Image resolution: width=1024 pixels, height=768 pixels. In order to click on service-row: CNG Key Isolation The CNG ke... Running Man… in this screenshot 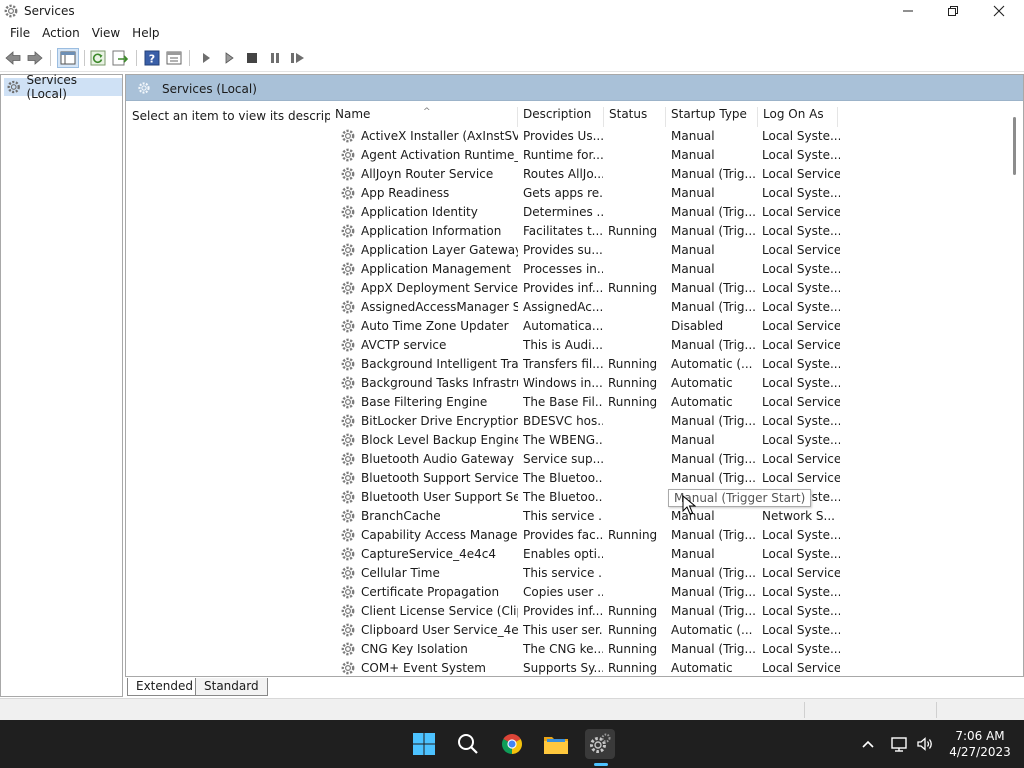, I will do `click(670, 649)`.